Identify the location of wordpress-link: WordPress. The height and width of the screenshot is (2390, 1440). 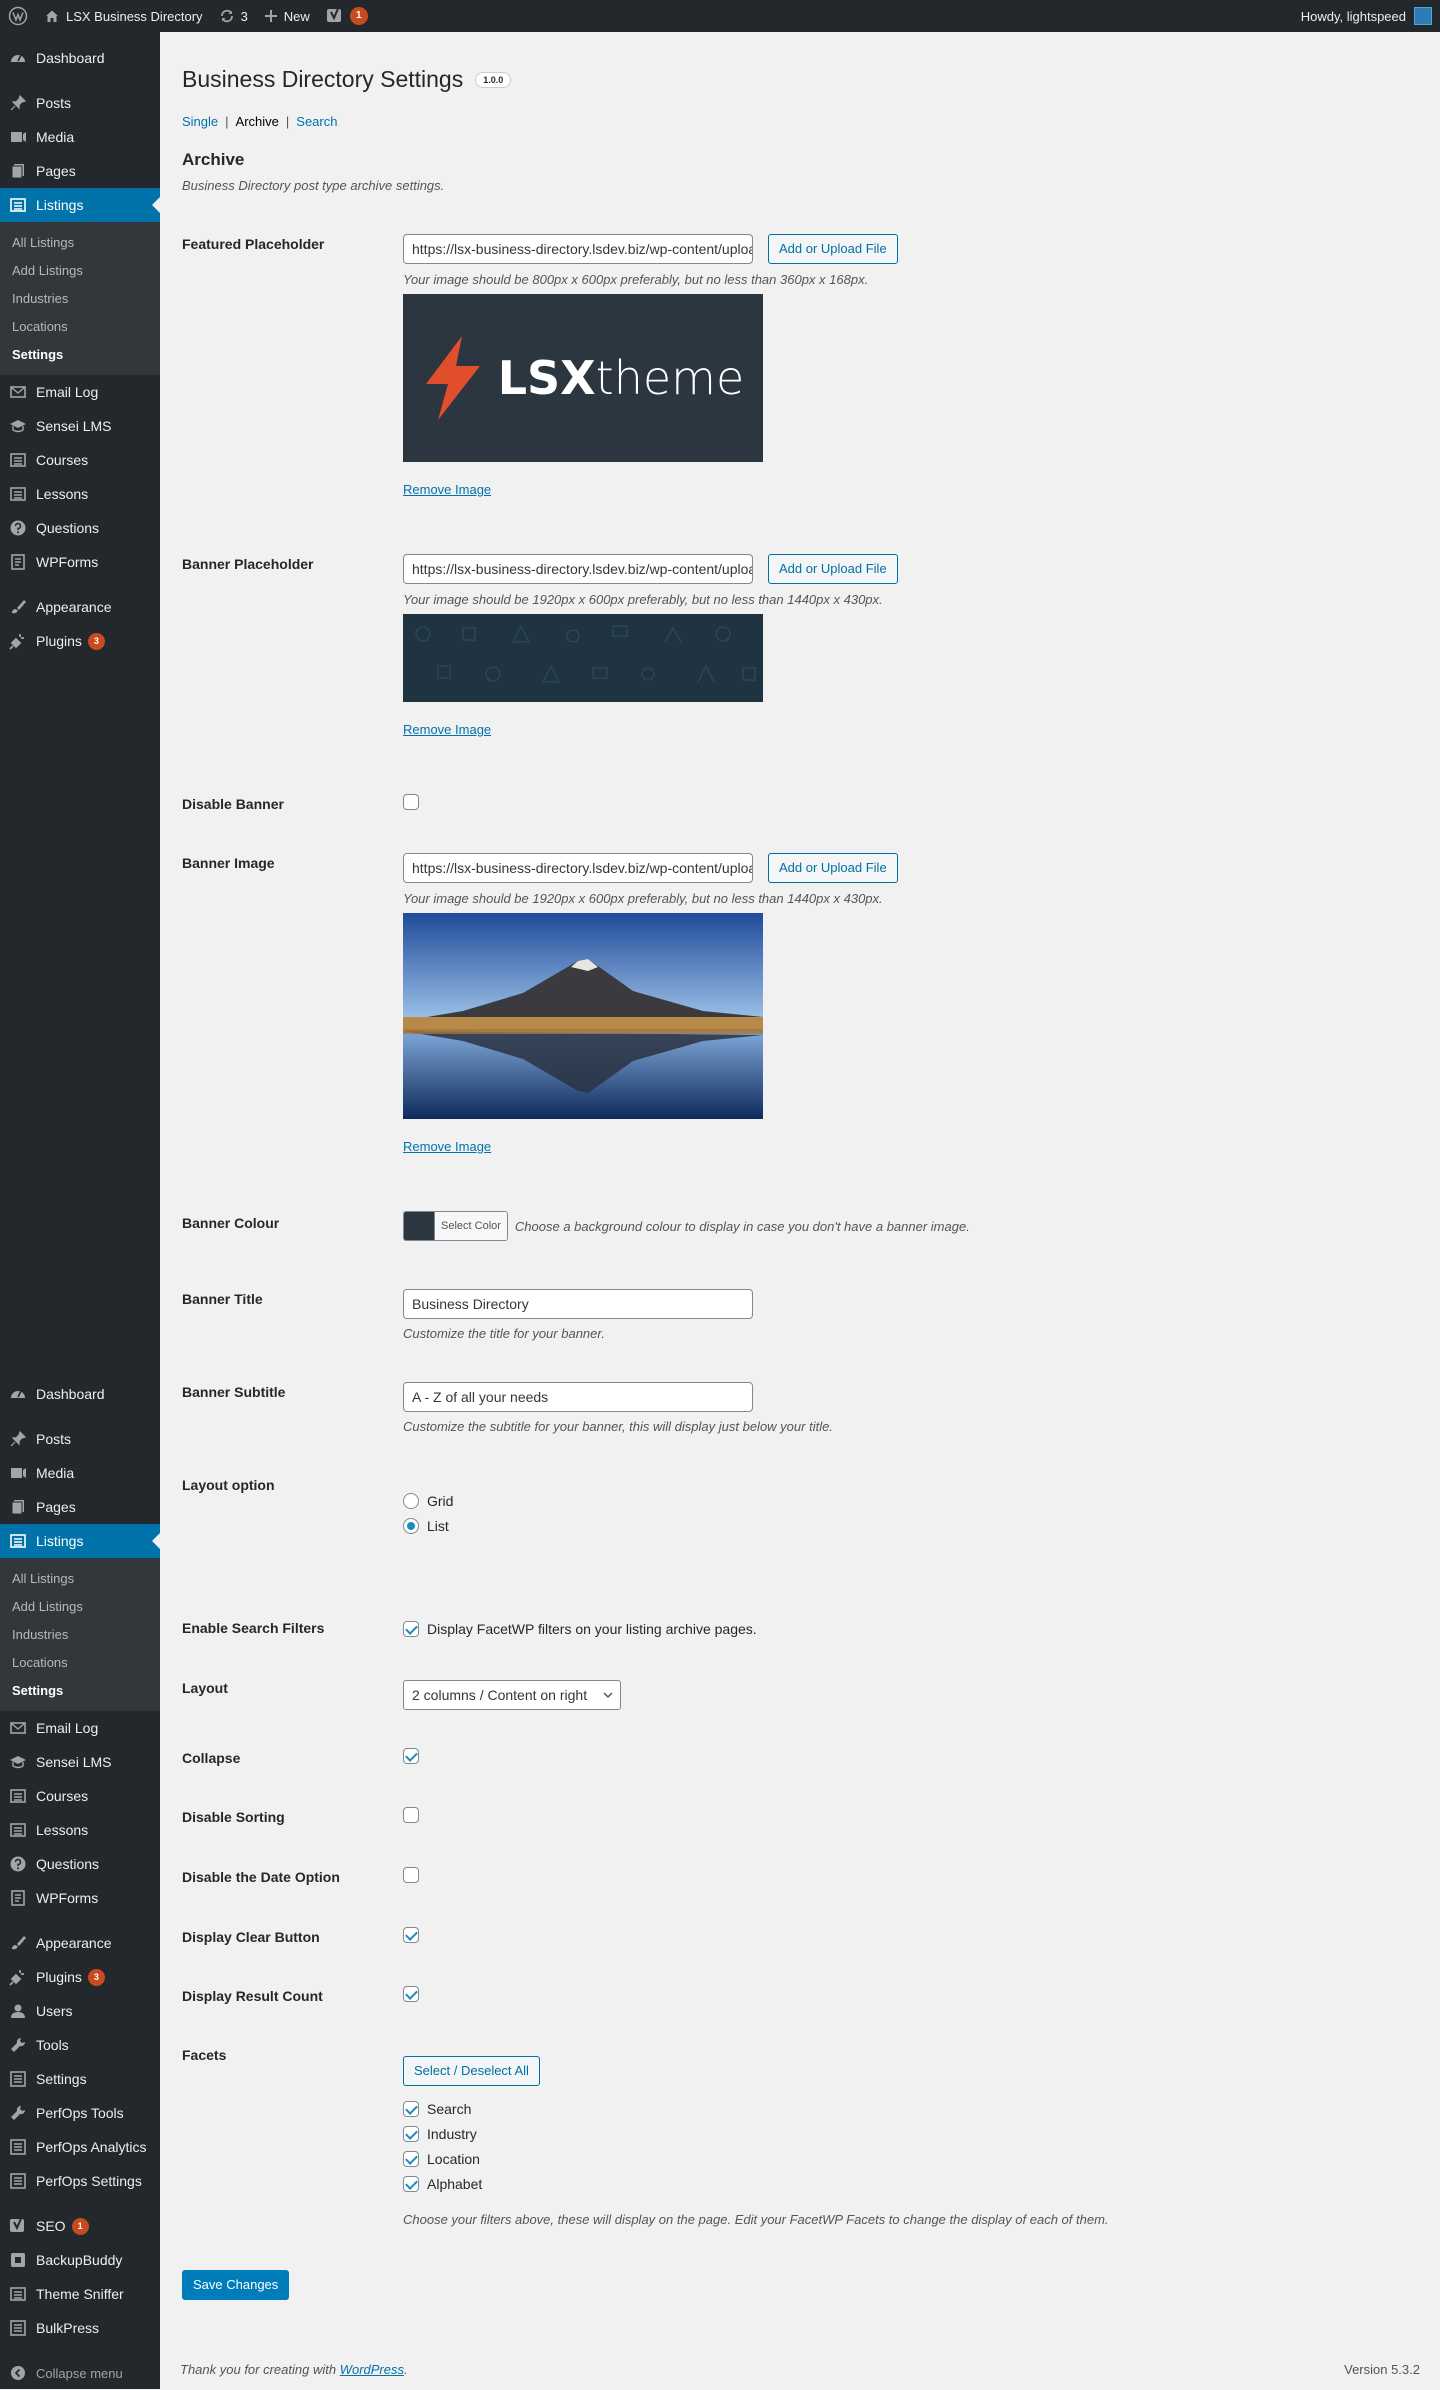
(372, 2369).